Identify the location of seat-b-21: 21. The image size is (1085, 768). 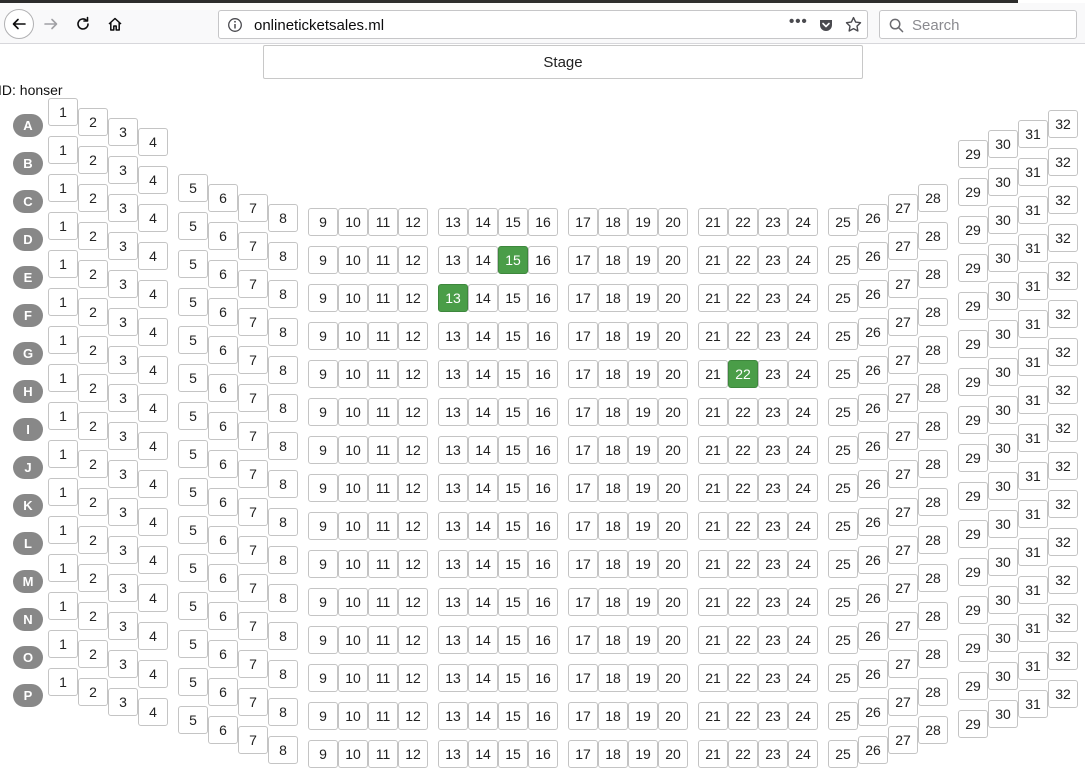
(713, 222).